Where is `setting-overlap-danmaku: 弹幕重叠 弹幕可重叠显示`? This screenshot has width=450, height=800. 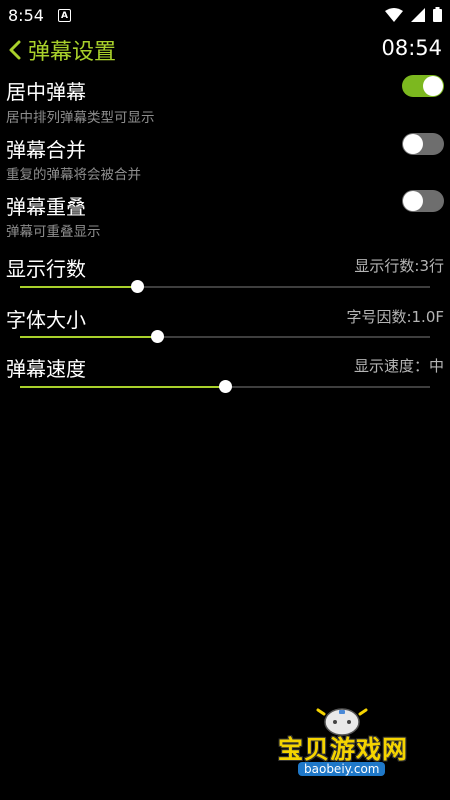
setting-overlap-danmaku: 弹幕重叠 弹幕可重叠显示 is located at coordinates (225, 216).